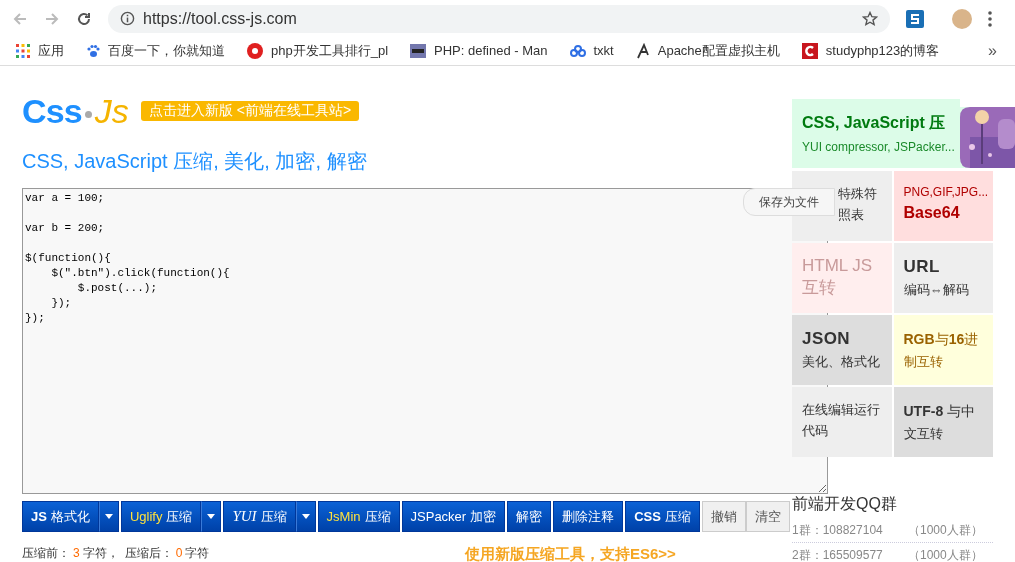 The height and width of the screenshot is (562, 1015). Describe the element at coordinates (723, 516) in the screenshot. I see `toolbar-button: 撤销` at that location.